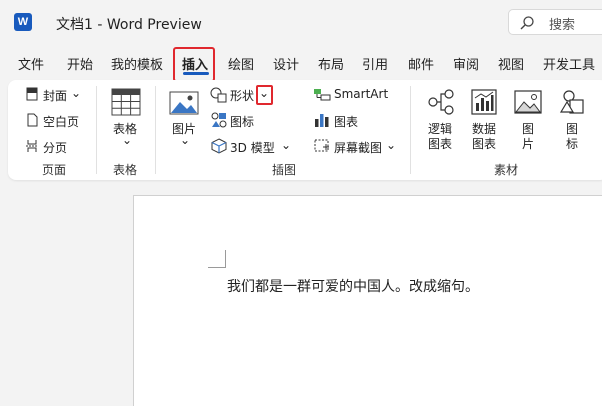 This screenshot has height=406, width=602. Describe the element at coordinates (31, 63) in the screenshot. I see `tab-file: 文件` at that location.